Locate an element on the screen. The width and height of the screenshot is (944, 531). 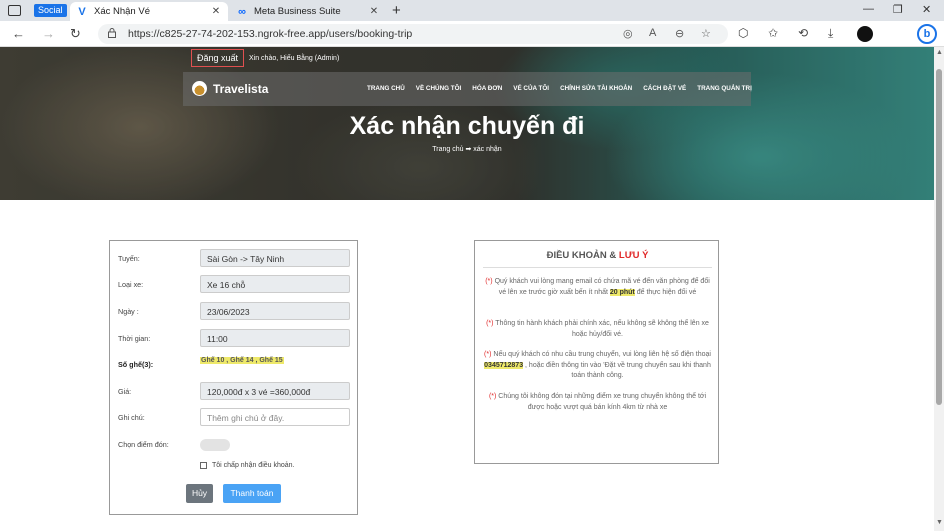
travelista-logo-icon is located at coordinates (199, 88).